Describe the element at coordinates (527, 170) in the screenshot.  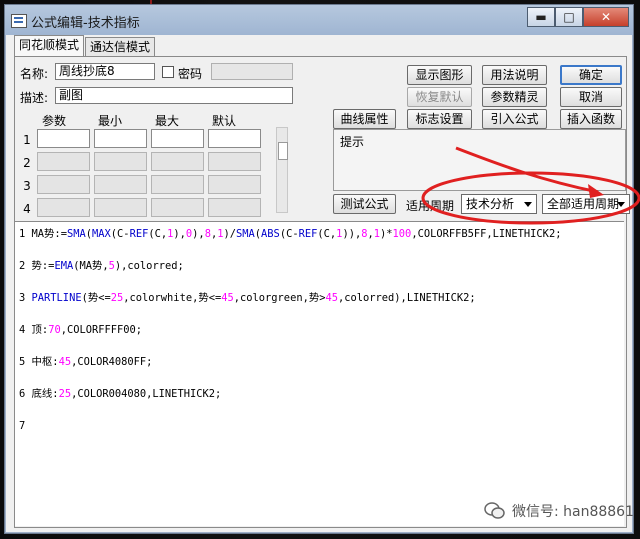
I see `annotation-arrow` at that location.